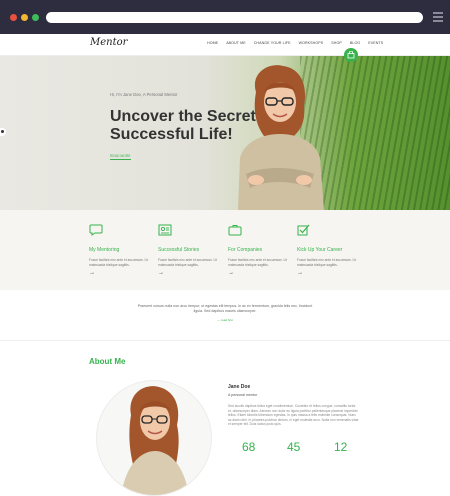  What do you see at coordinates (320, 250) in the screenshot?
I see `service-title: Kick Up Your Career` at bounding box center [320, 250].